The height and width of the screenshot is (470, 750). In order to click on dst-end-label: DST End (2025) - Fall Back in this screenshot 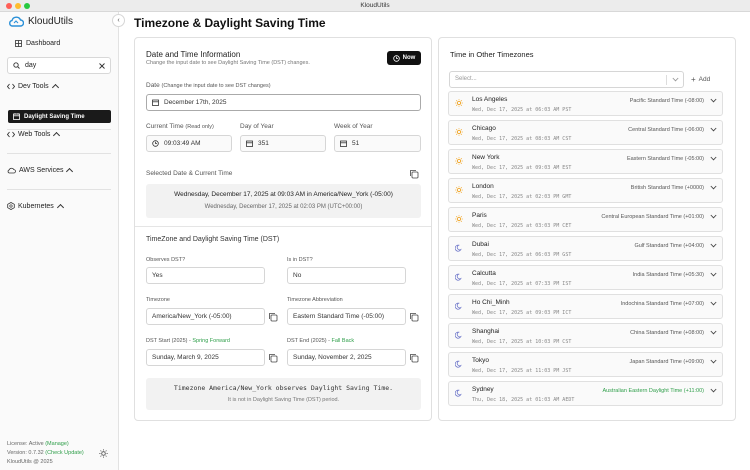, I will do `click(320, 341)`.